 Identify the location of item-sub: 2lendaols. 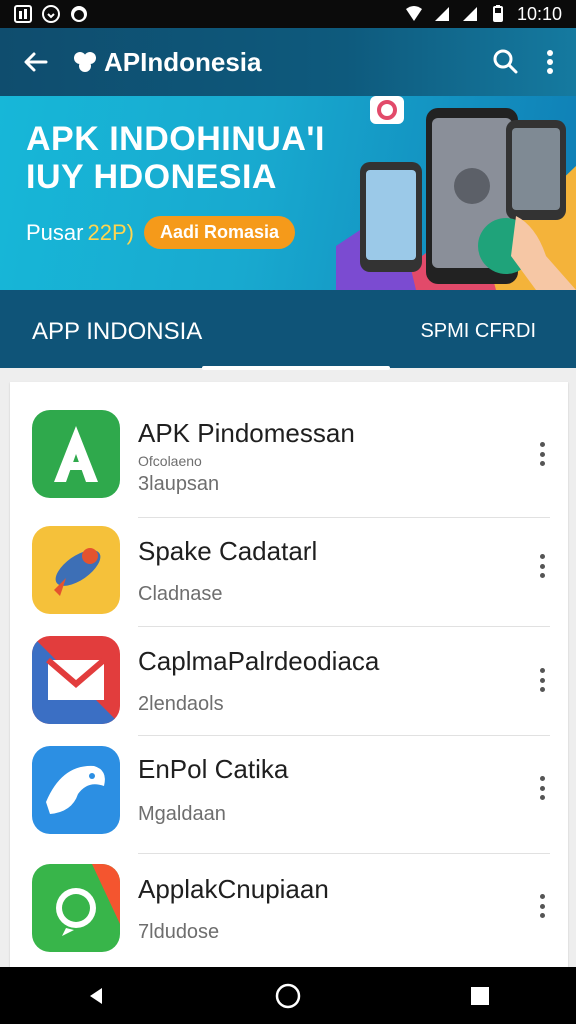
(181, 704).